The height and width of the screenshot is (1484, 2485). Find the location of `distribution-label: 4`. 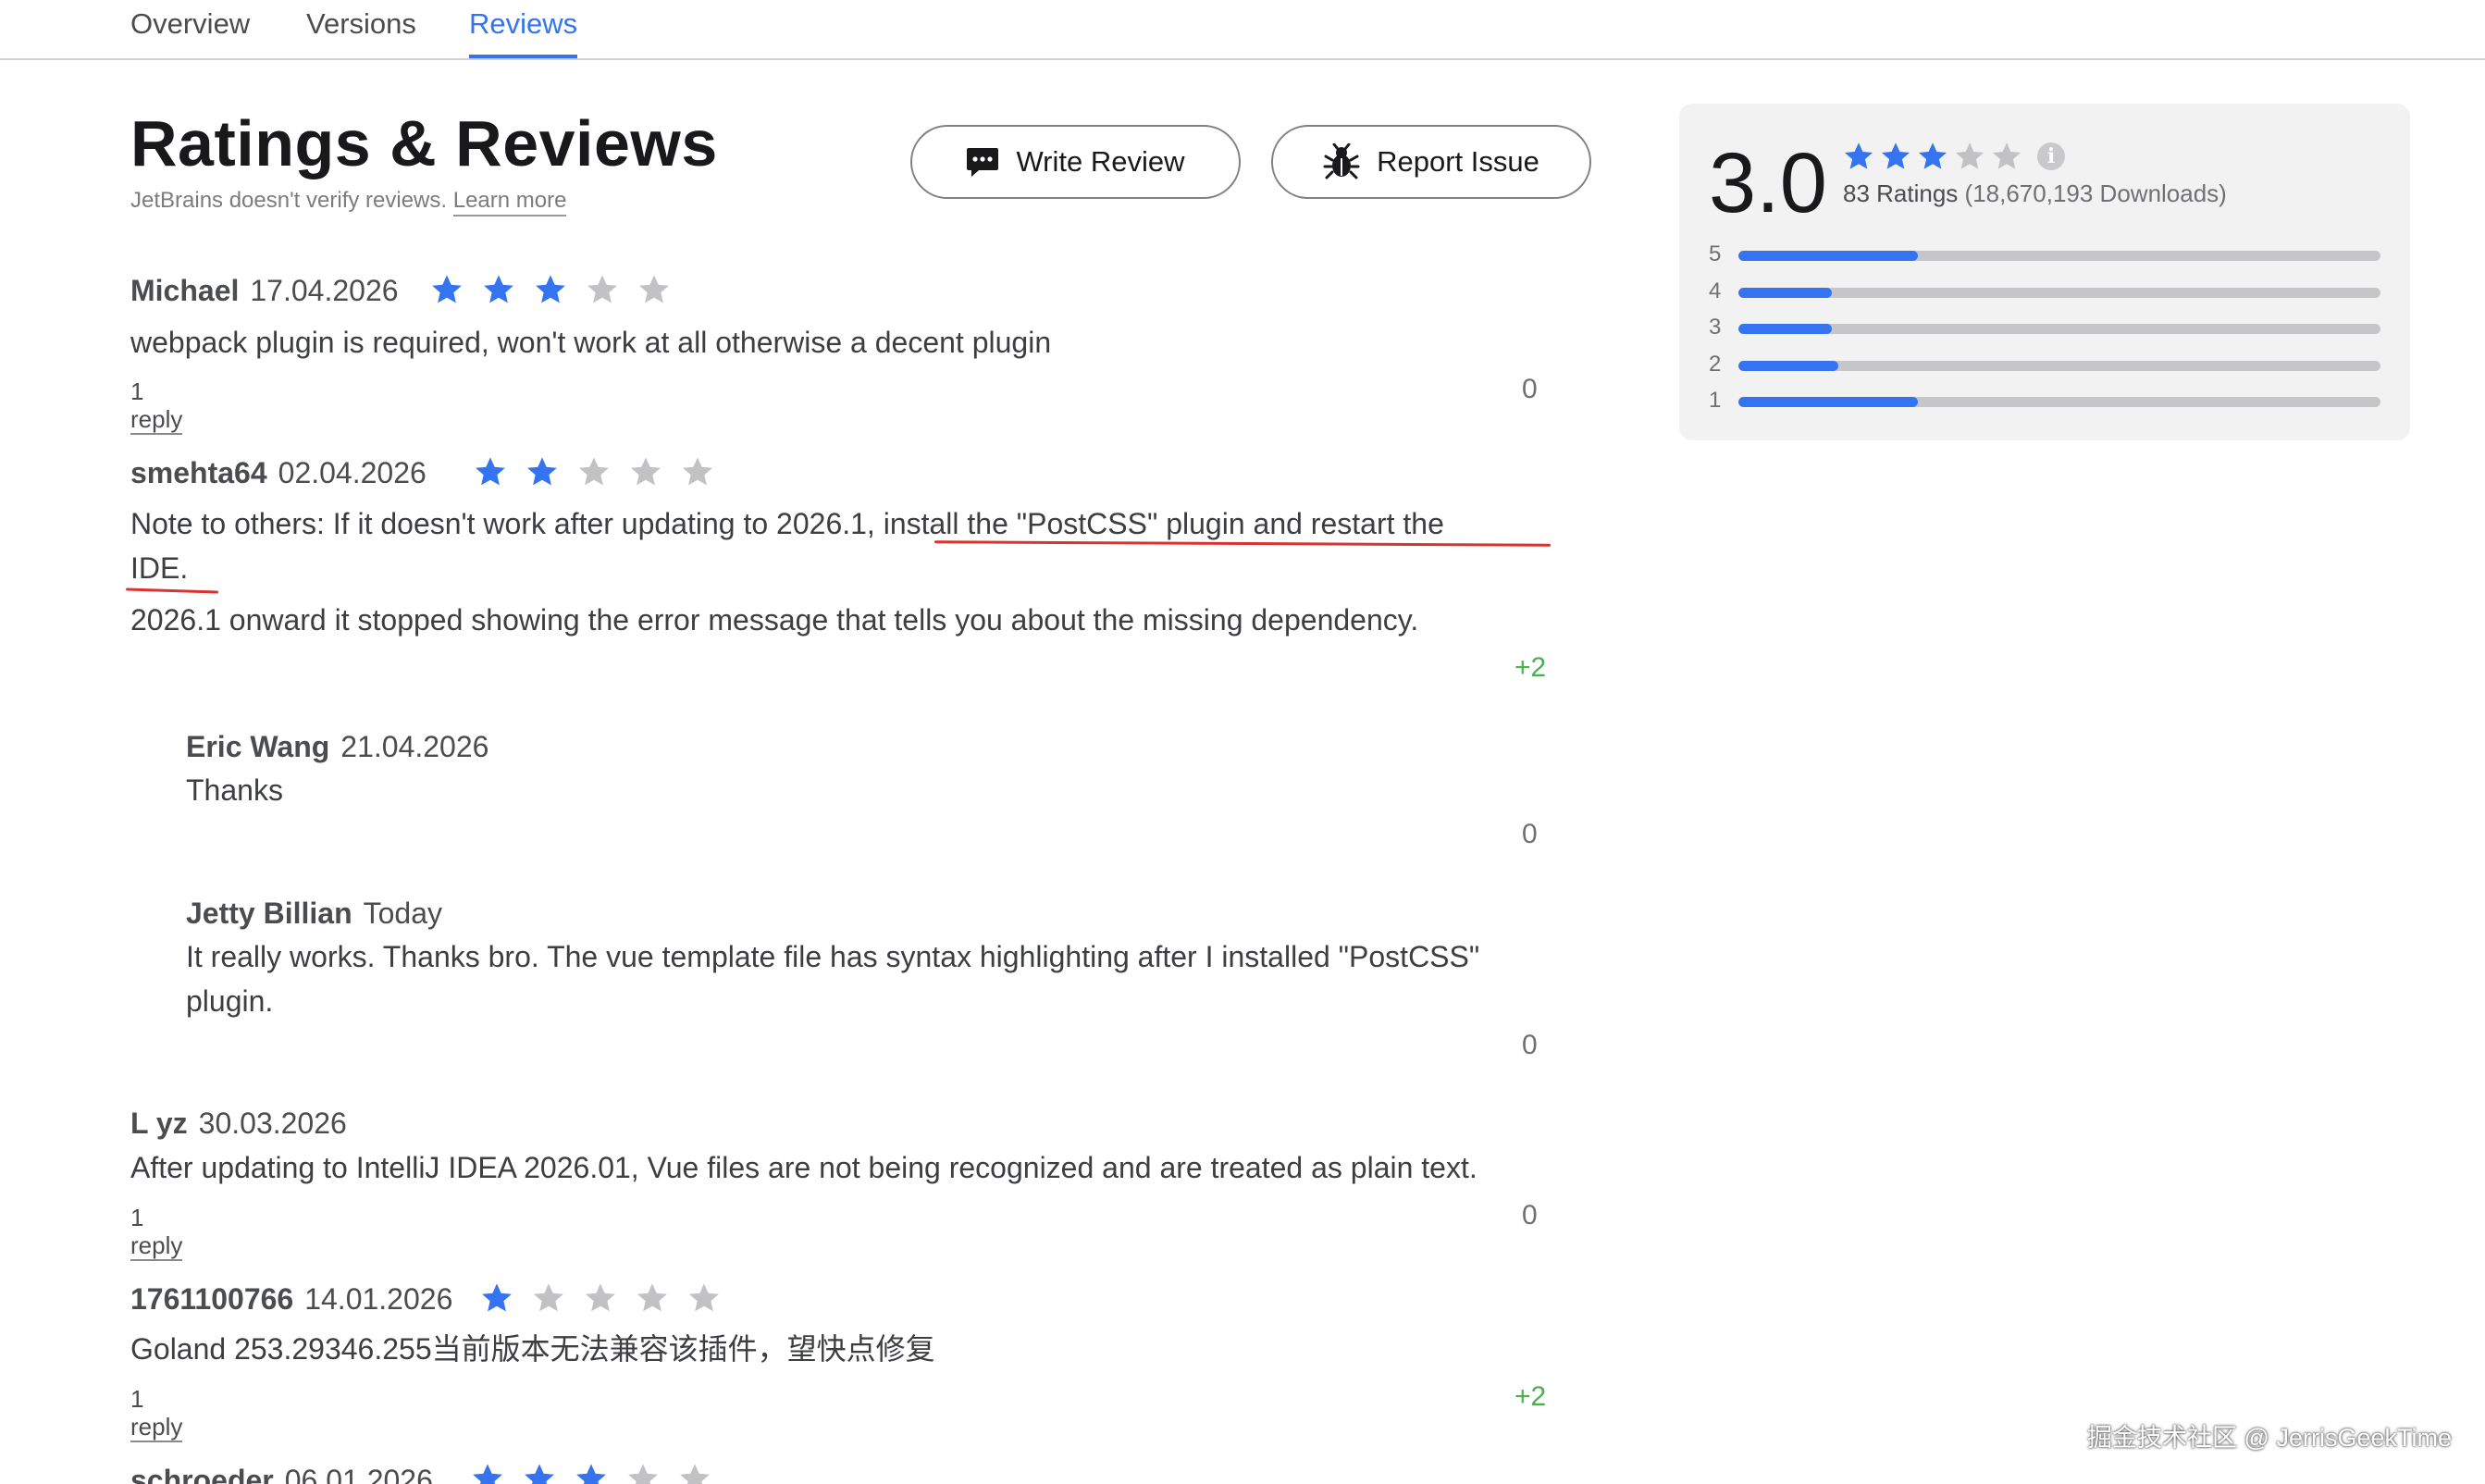

distribution-label: 4 is located at coordinates (1715, 290).